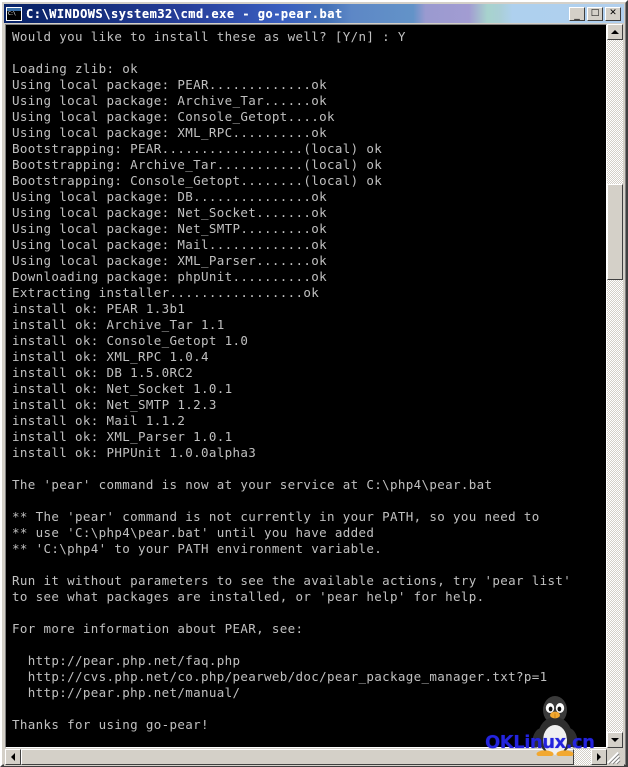  What do you see at coordinates (170, 84) in the screenshot?
I see `console-line: Using local package: PEAR.............ok` at bounding box center [170, 84].